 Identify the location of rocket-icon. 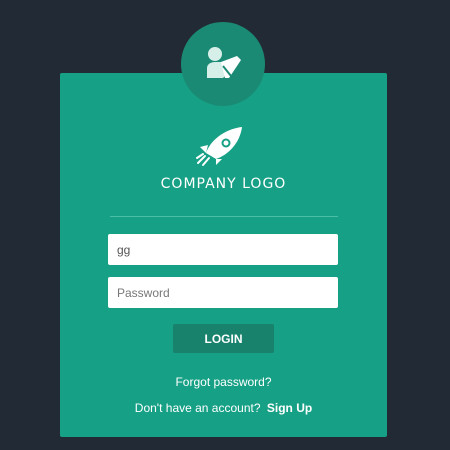
(218, 146).